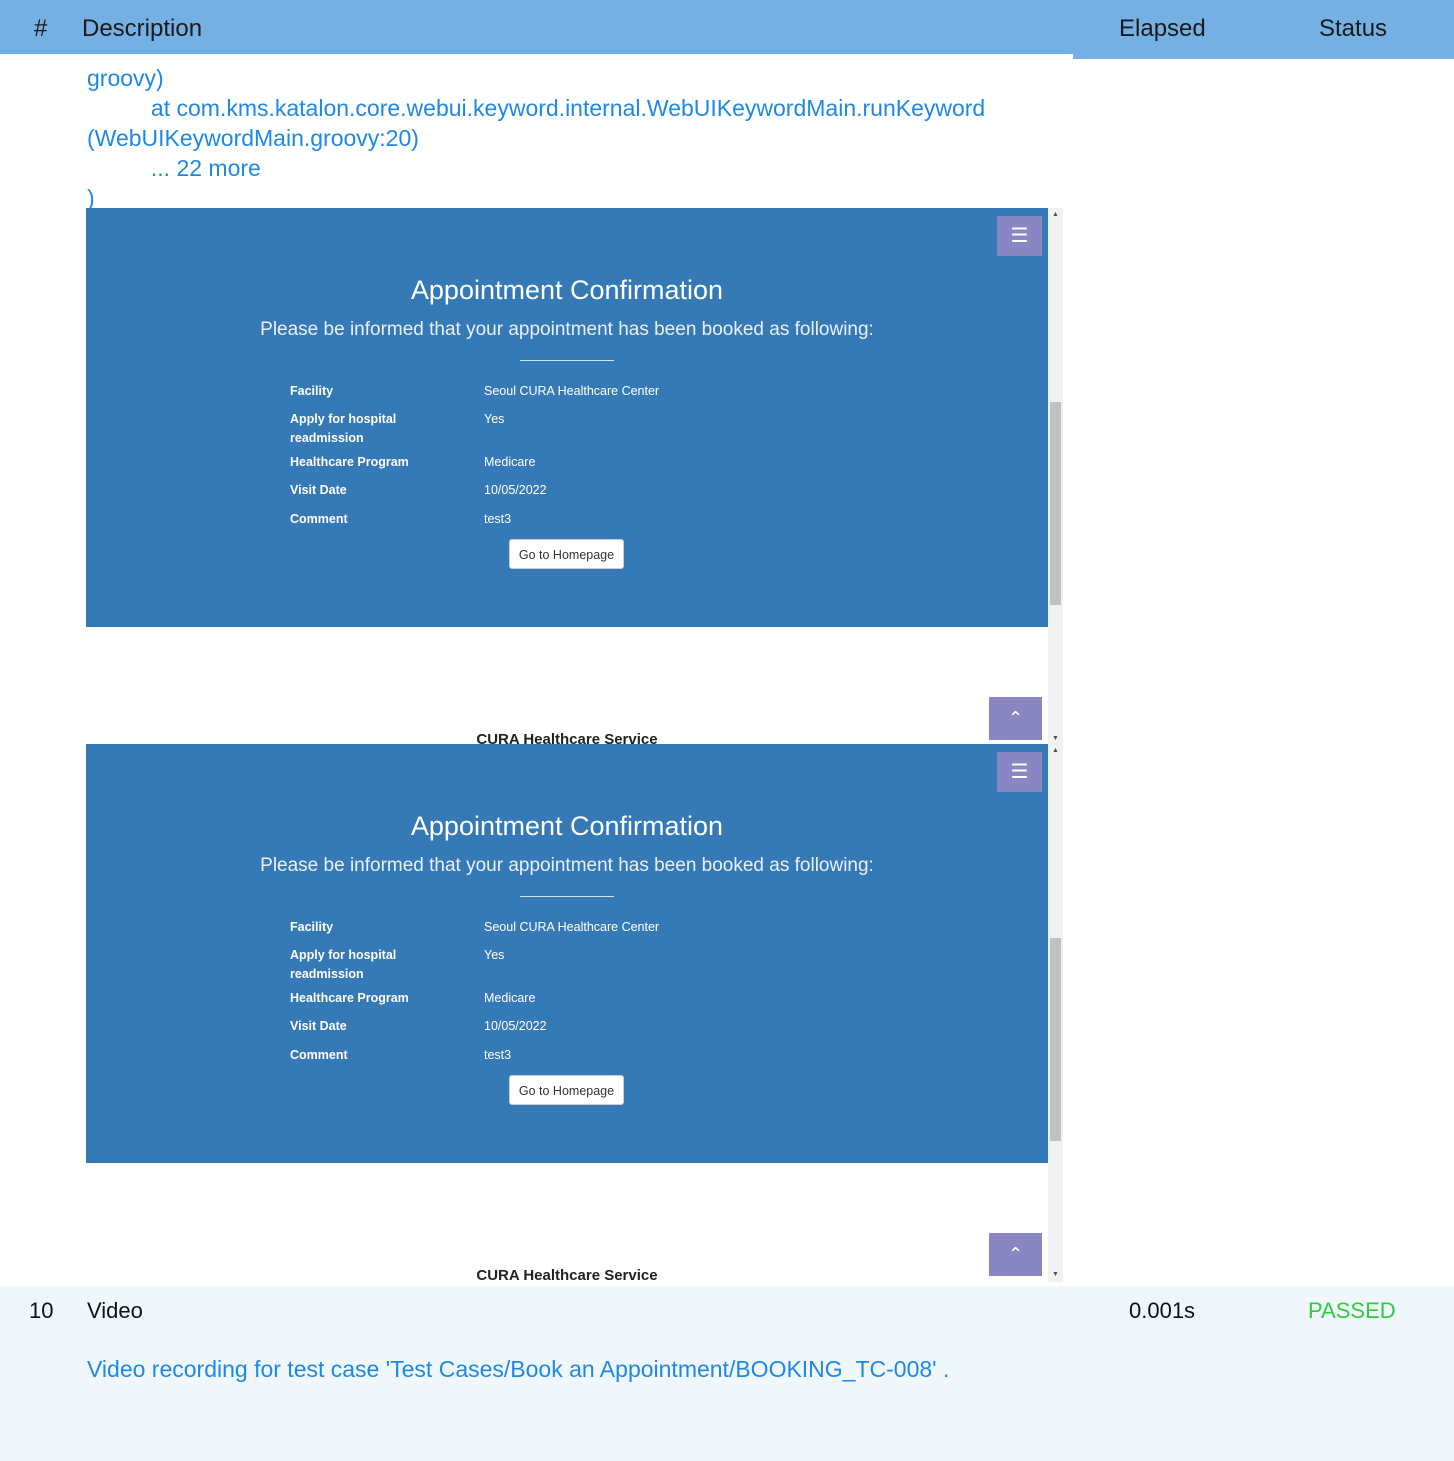 Image resolution: width=1454 pixels, height=1461 pixels. I want to click on log-line: ... 22 more, so click(174, 168).